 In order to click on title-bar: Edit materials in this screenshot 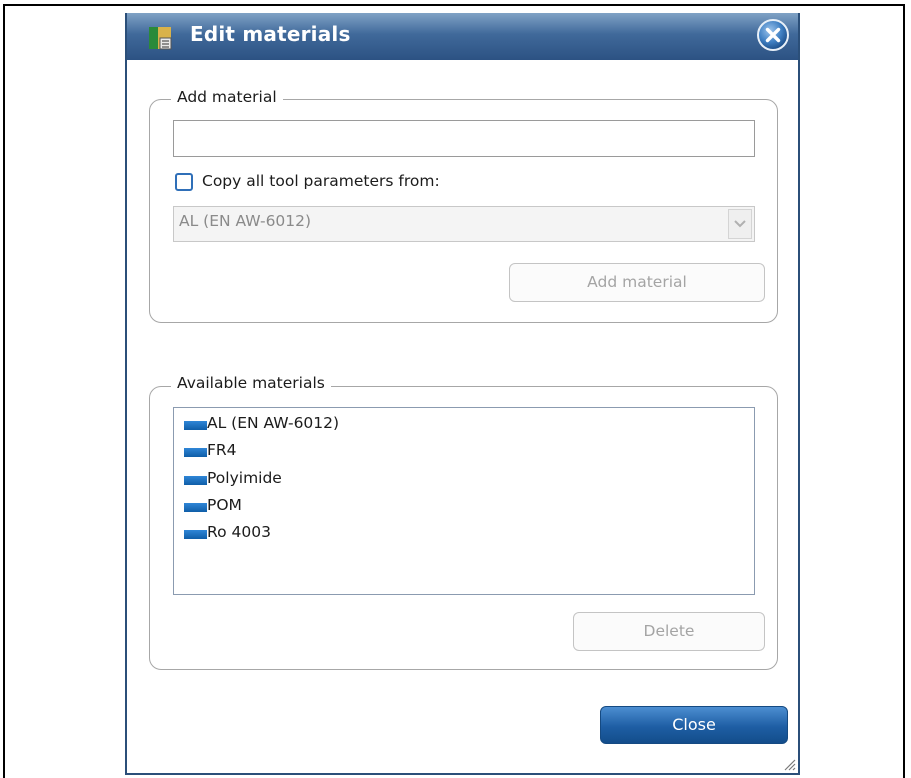, I will do `click(462, 36)`.